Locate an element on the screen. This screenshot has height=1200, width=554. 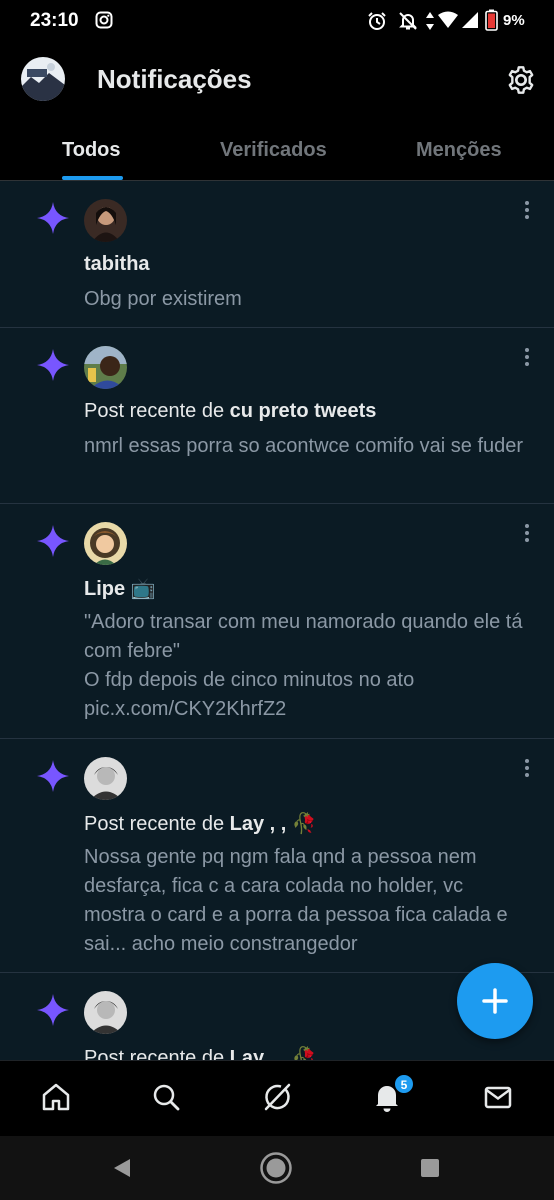
home-button-icon is located at coordinates (276, 1168).